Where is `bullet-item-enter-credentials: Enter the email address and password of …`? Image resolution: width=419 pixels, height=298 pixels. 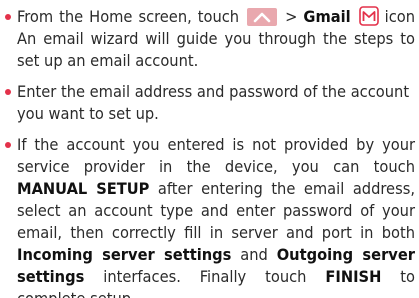
bullet-item-enter-credentials: Enter the email address and password of … is located at coordinates (210, 103).